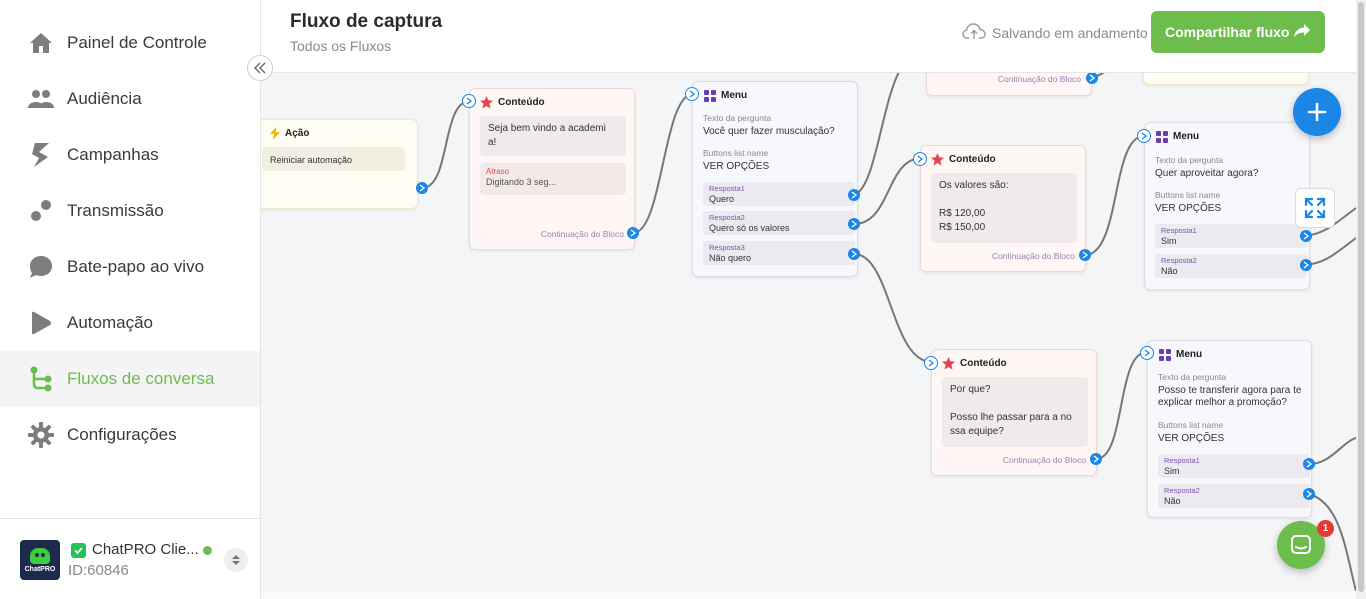 The width and height of the screenshot is (1366, 599). What do you see at coordinates (236, 560) in the screenshot?
I see `account-switcher-button` at bounding box center [236, 560].